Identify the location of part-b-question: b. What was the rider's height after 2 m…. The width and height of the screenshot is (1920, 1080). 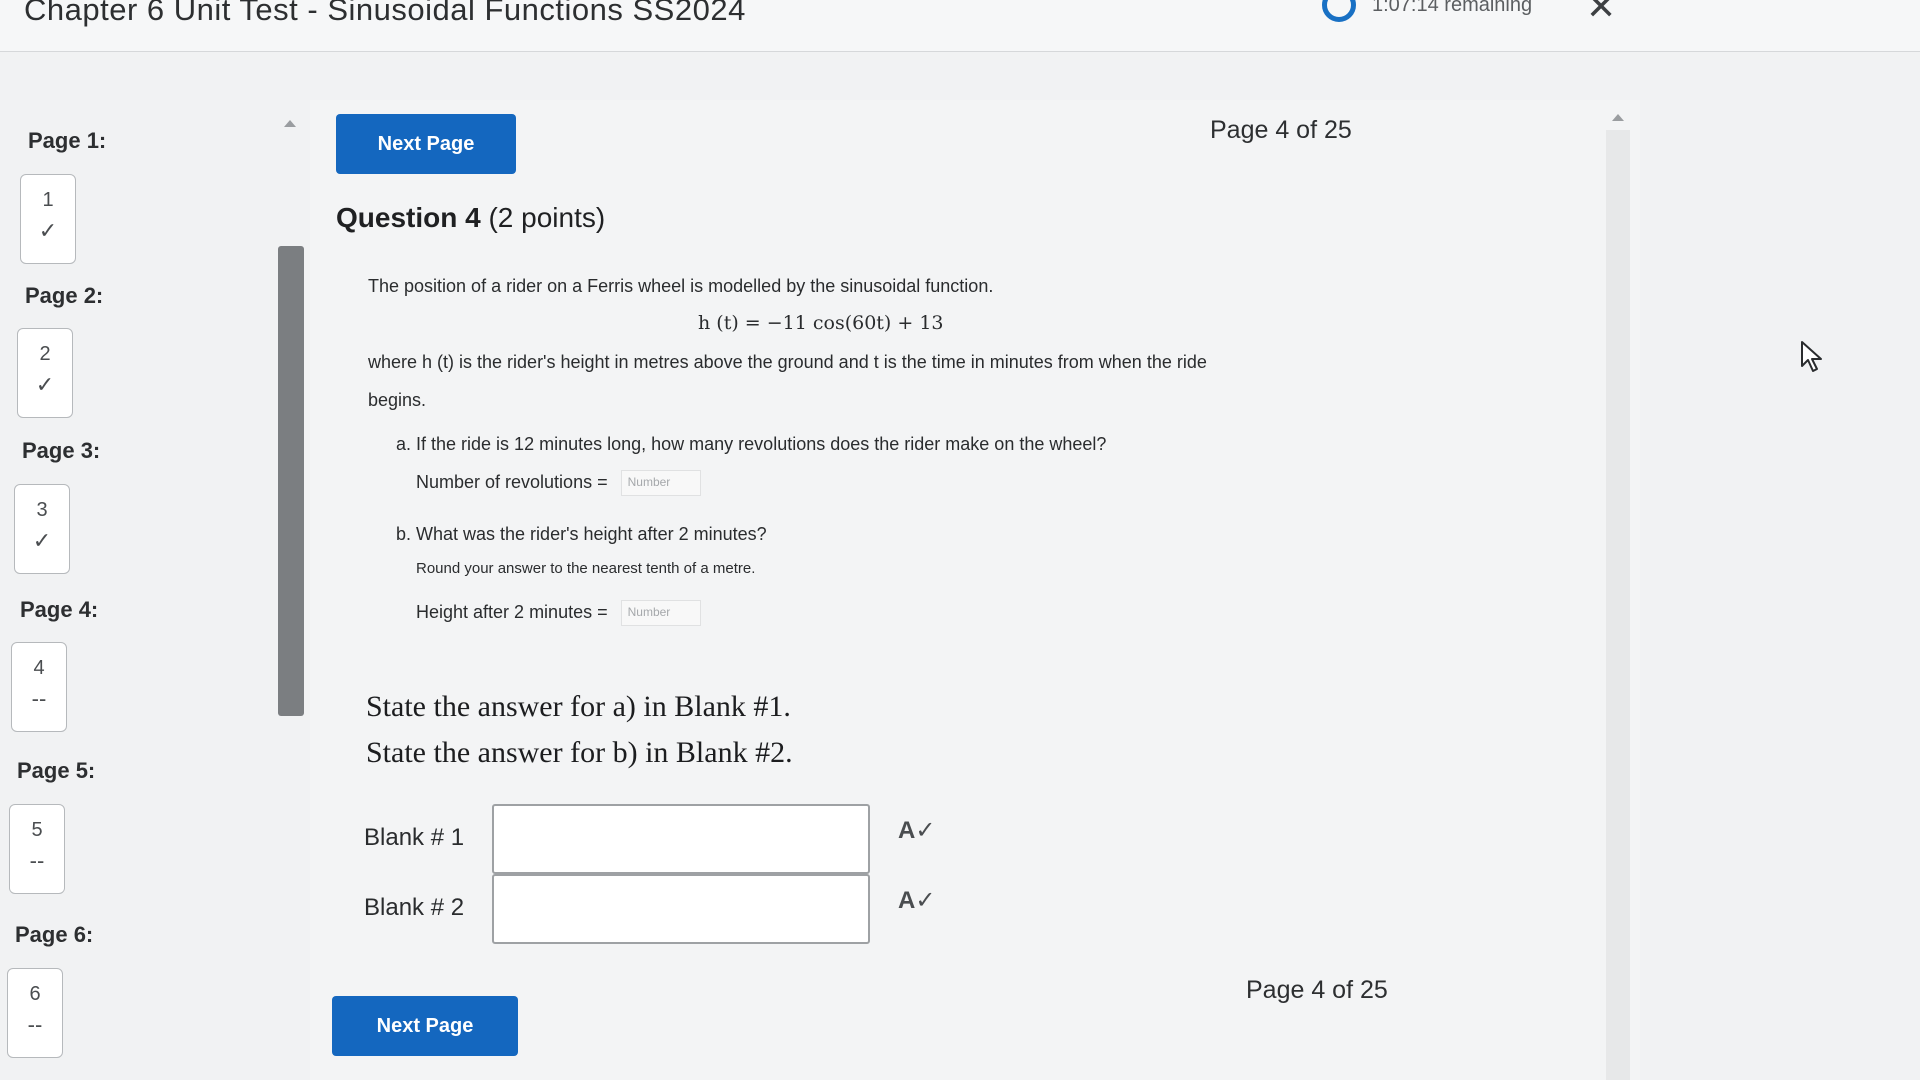
(581, 534).